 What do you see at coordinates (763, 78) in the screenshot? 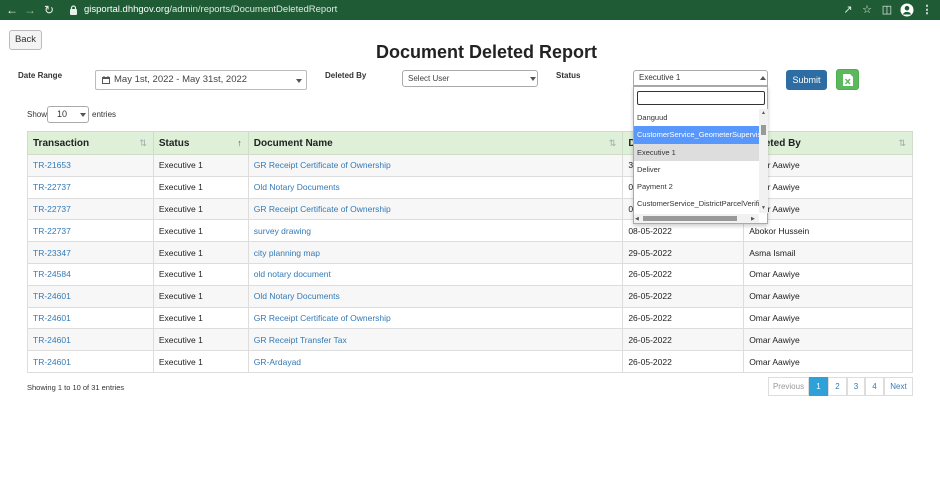
I see `chevron-up-icon` at bounding box center [763, 78].